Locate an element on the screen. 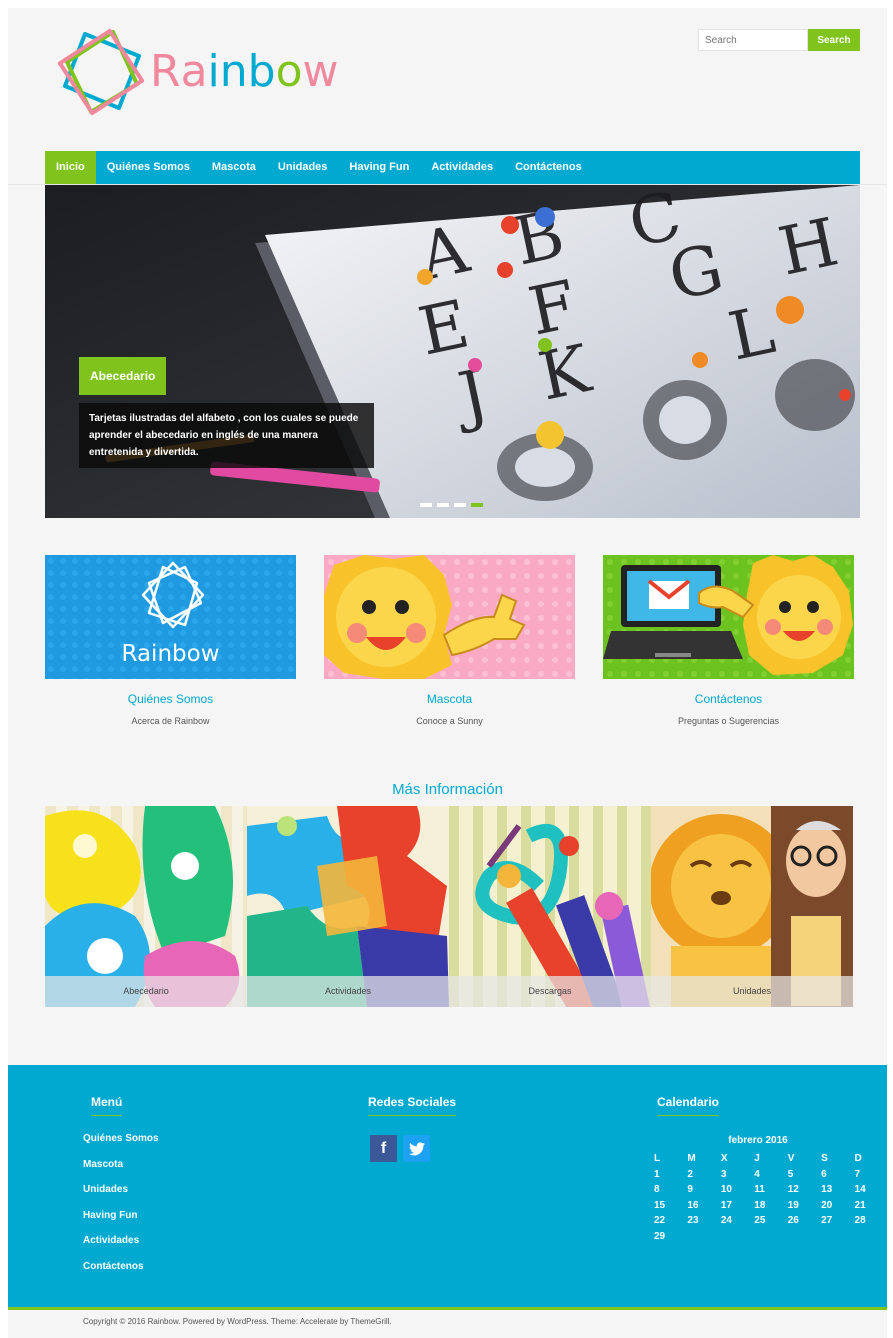 The height and width of the screenshot is (1338, 893). twitter-bird-icon is located at coordinates (416, 1148).